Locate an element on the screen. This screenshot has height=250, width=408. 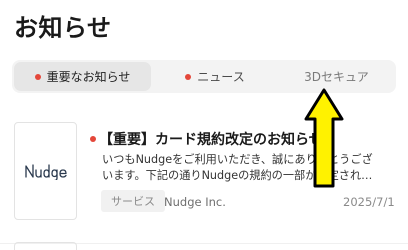
notice-title: 【重要】カード規約改定のお知らせ is located at coordinates (206, 139).